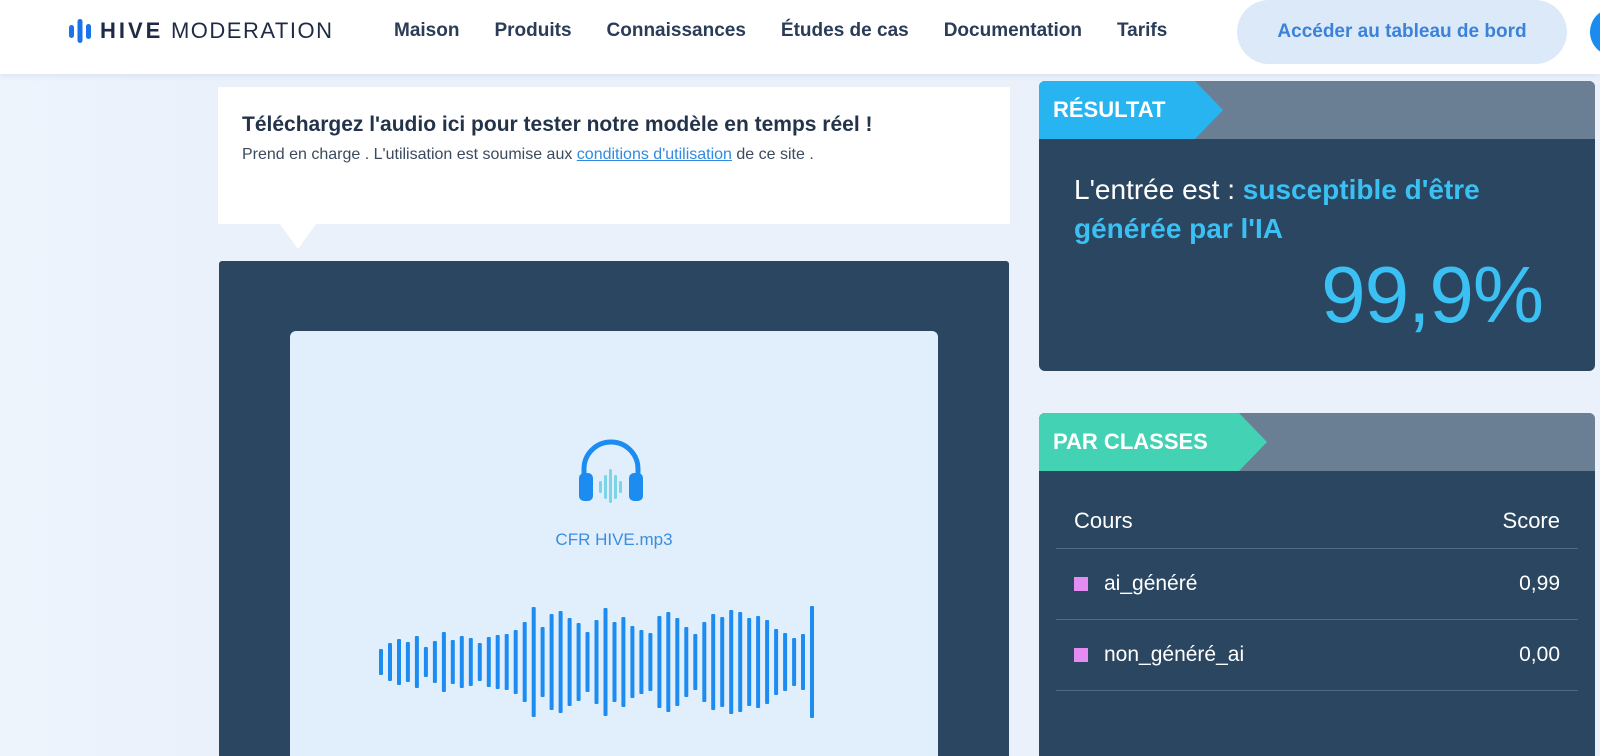 The width and height of the screenshot is (1600, 756). What do you see at coordinates (252, 30) in the screenshot?
I see `logo-product: MODERATION` at bounding box center [252, 30].